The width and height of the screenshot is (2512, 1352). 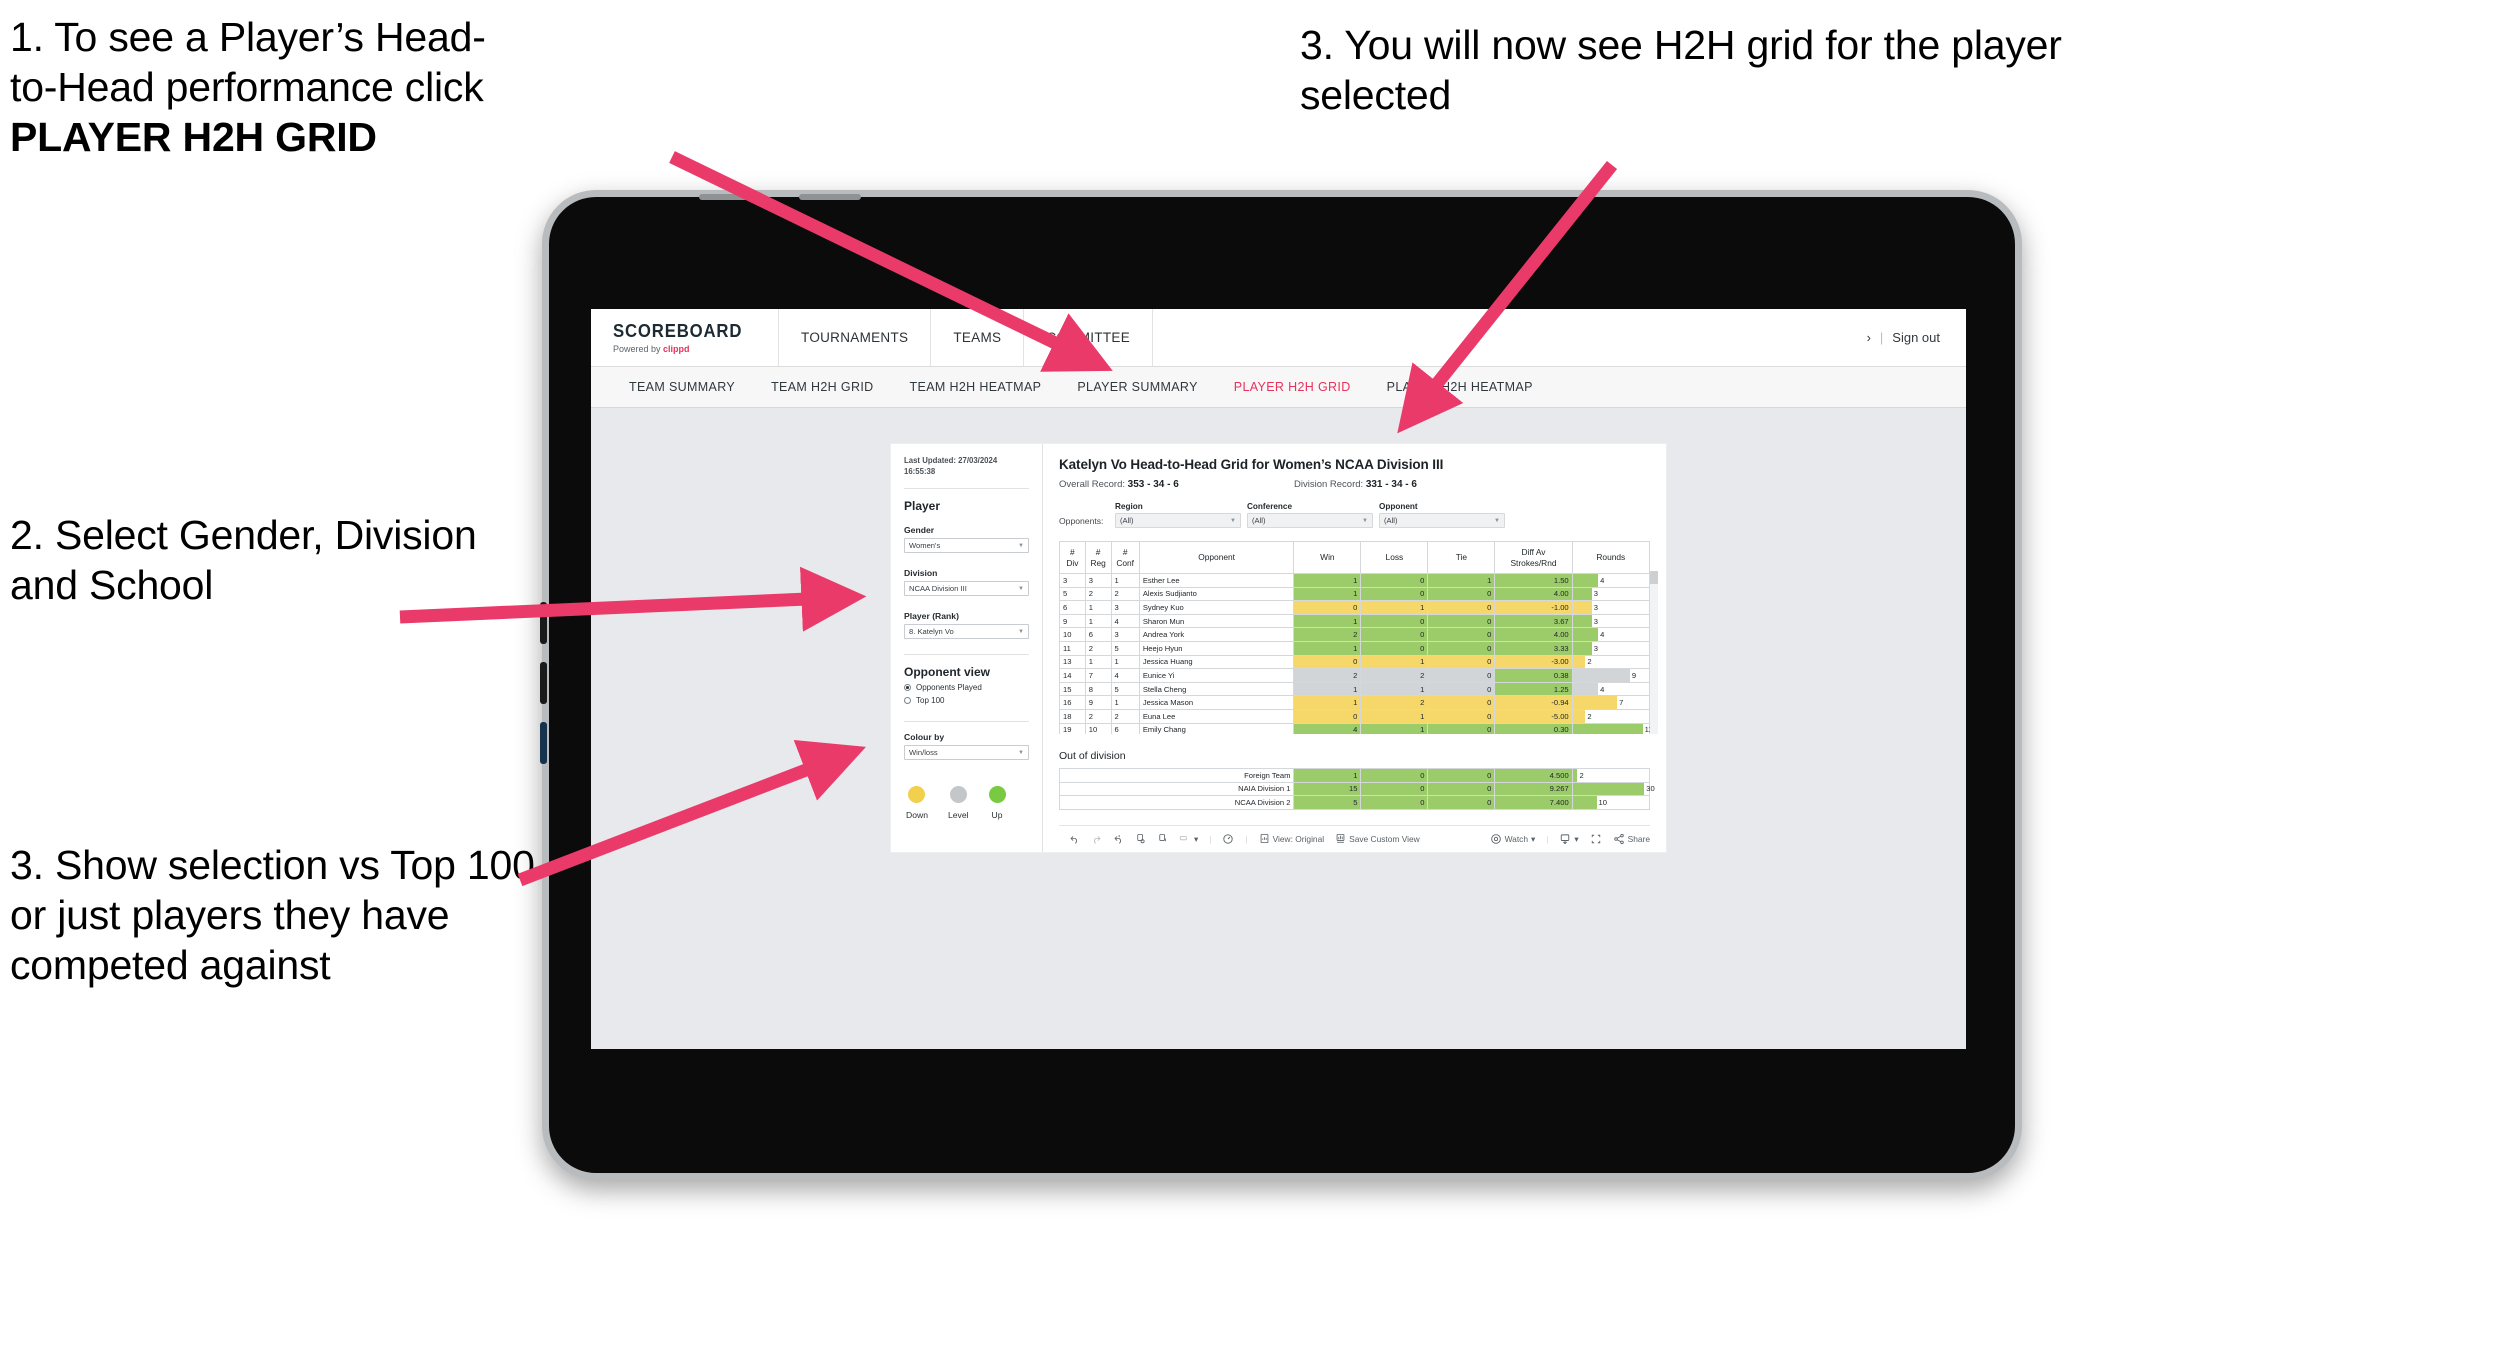 What do you see at coordinates (1074, 838) in the screenshot?
I see `undo-icon` at bounding box center [1074, 838].